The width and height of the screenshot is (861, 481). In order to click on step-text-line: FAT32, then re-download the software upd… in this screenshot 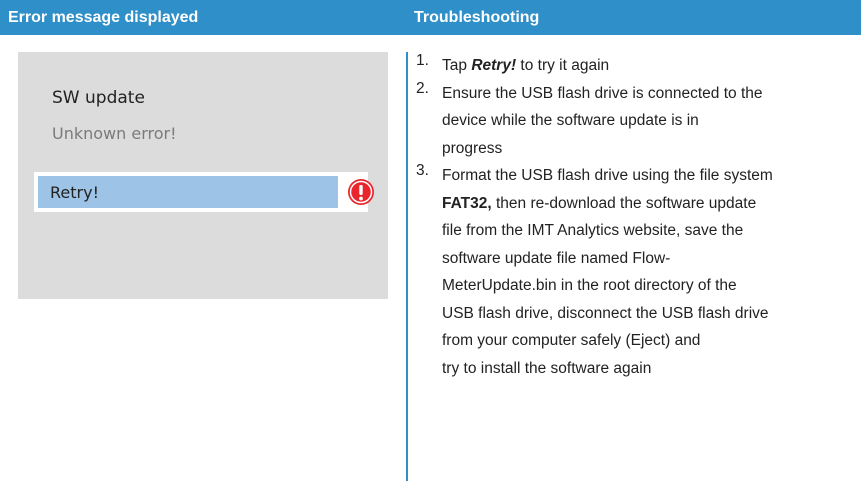, I will do `click(651, 204)`.